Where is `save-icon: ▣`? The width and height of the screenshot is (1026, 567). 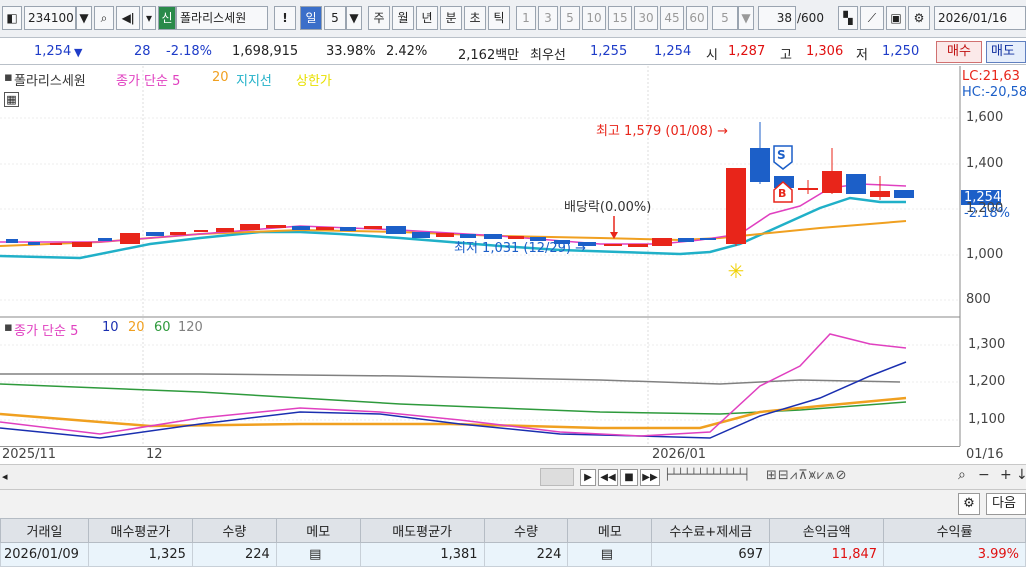
save-icon: ▣ is located at coordinates (896, 18).